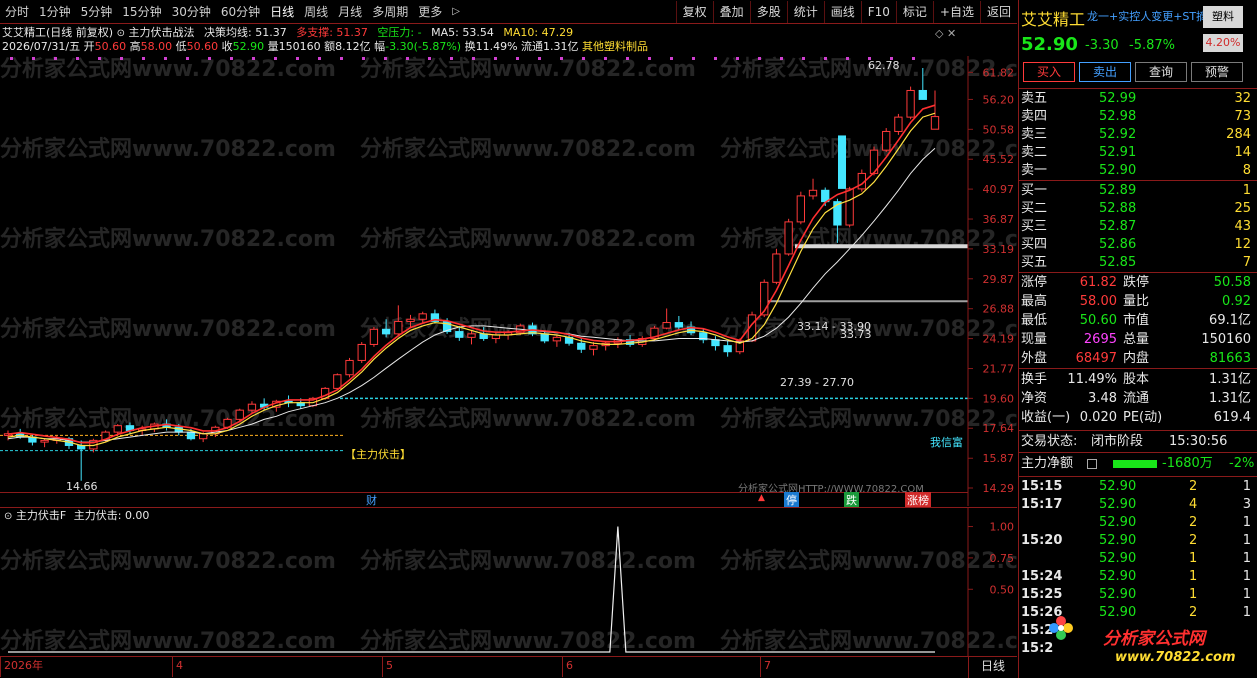 This screenshot has height=678, width=1257. What do you see at coordinates (999, 488) in the screenshot?
I see `price-tick-label: 14.29` at bounding box center [999, 488].